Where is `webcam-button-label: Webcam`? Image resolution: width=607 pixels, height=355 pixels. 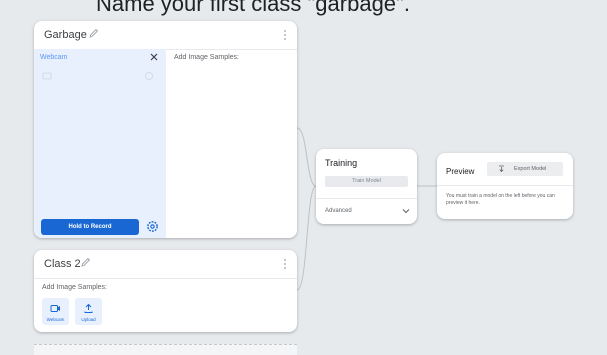 webcam-button-label: Webcam is located at coordinates (55, 319).